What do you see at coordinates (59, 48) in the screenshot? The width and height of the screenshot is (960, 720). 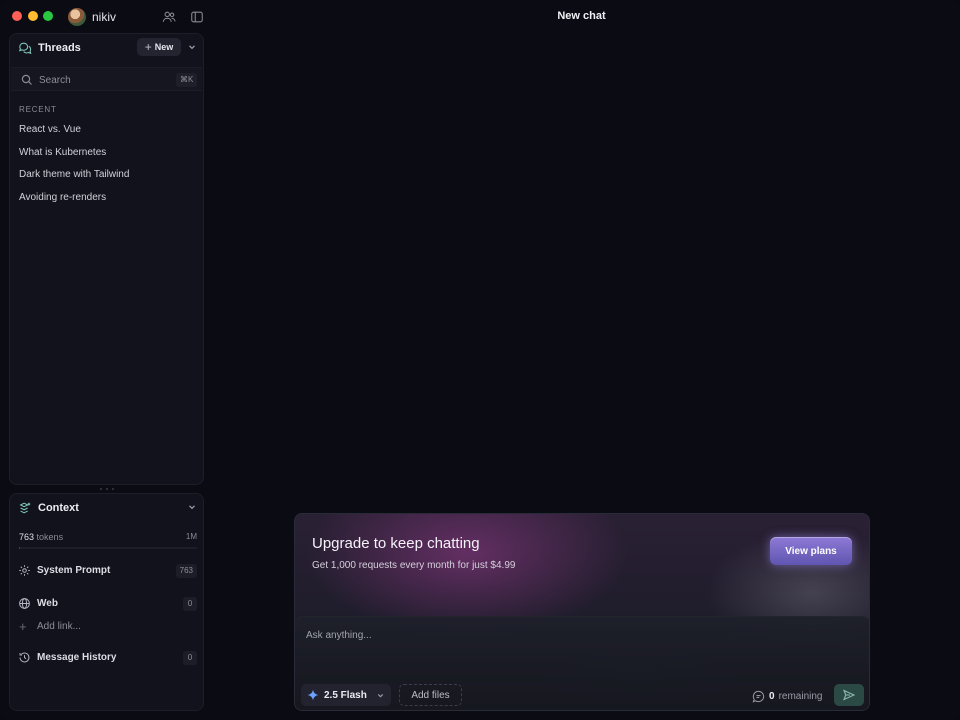 I see `threads-title: Threads` at bounding box center [59, 48].